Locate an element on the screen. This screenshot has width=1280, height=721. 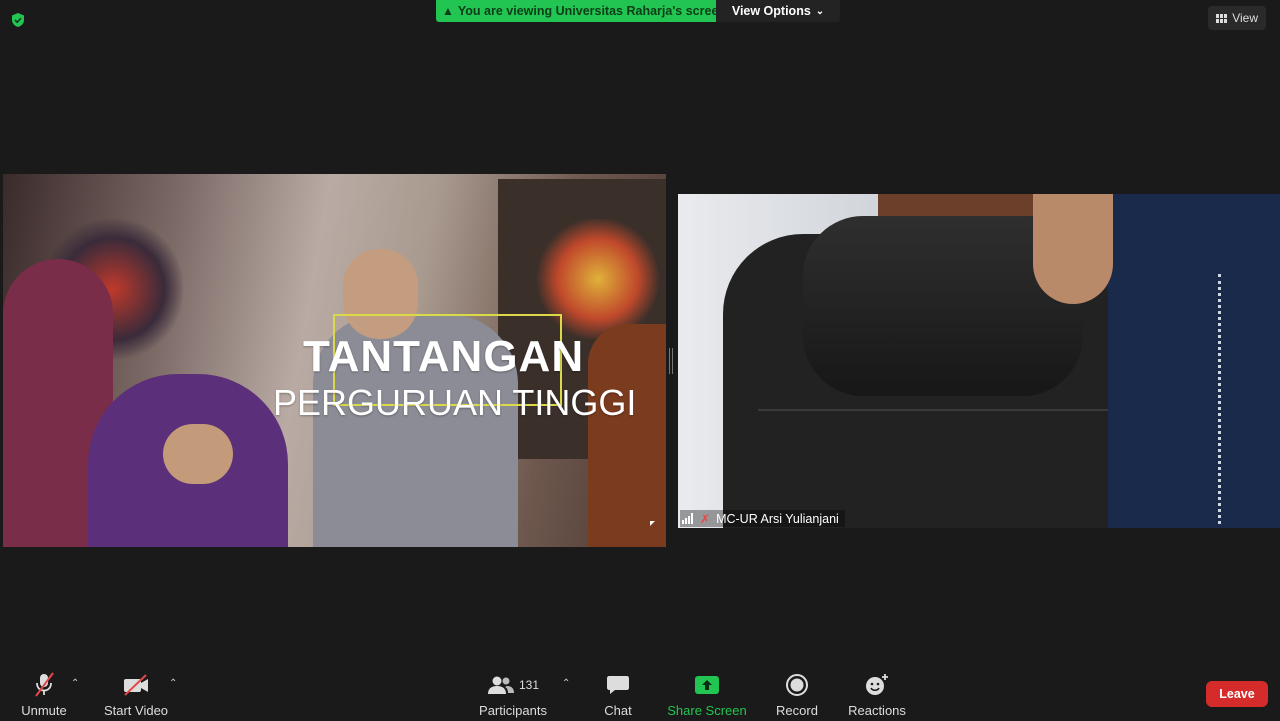
participants-button: 131 Participants is located at coordinates (513, 694).